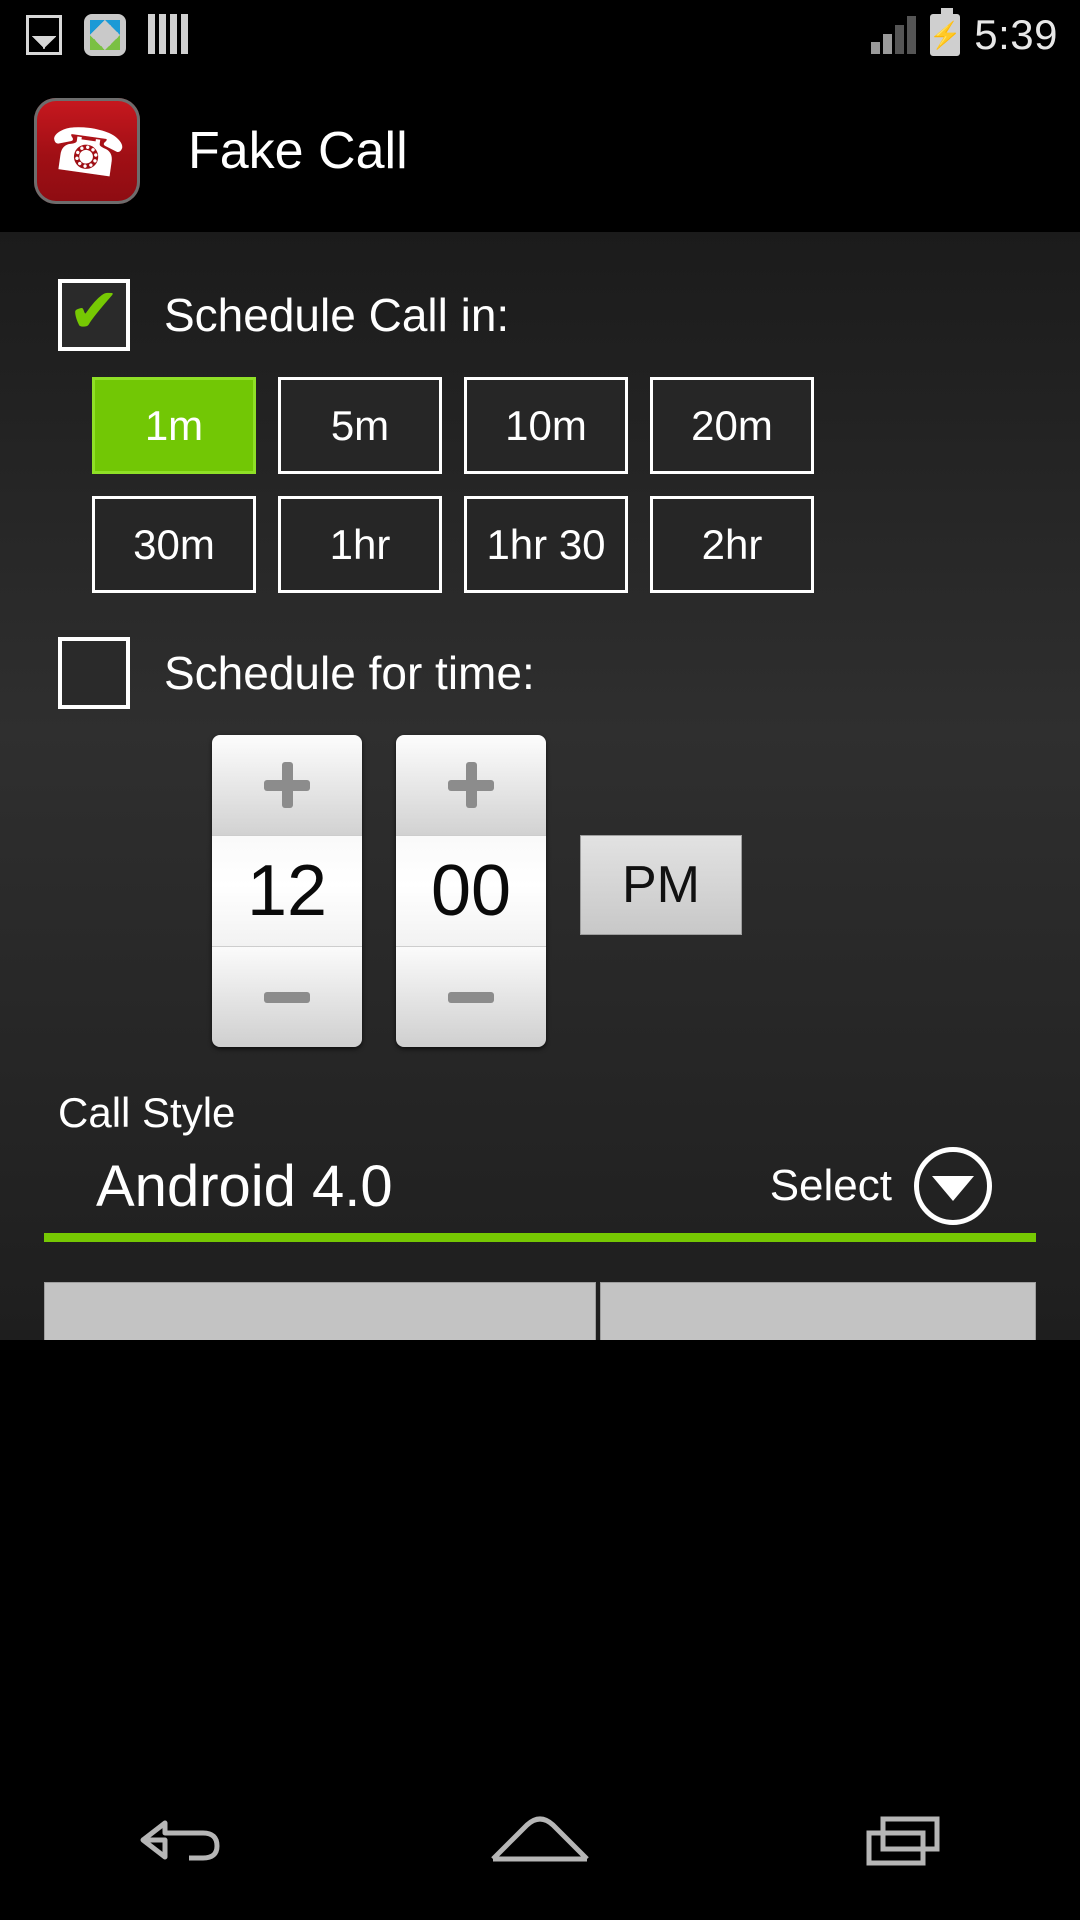  I want to click on schedule-call-in-checkbox-row: ✔ Schedule Call in:, so click(540, 315).